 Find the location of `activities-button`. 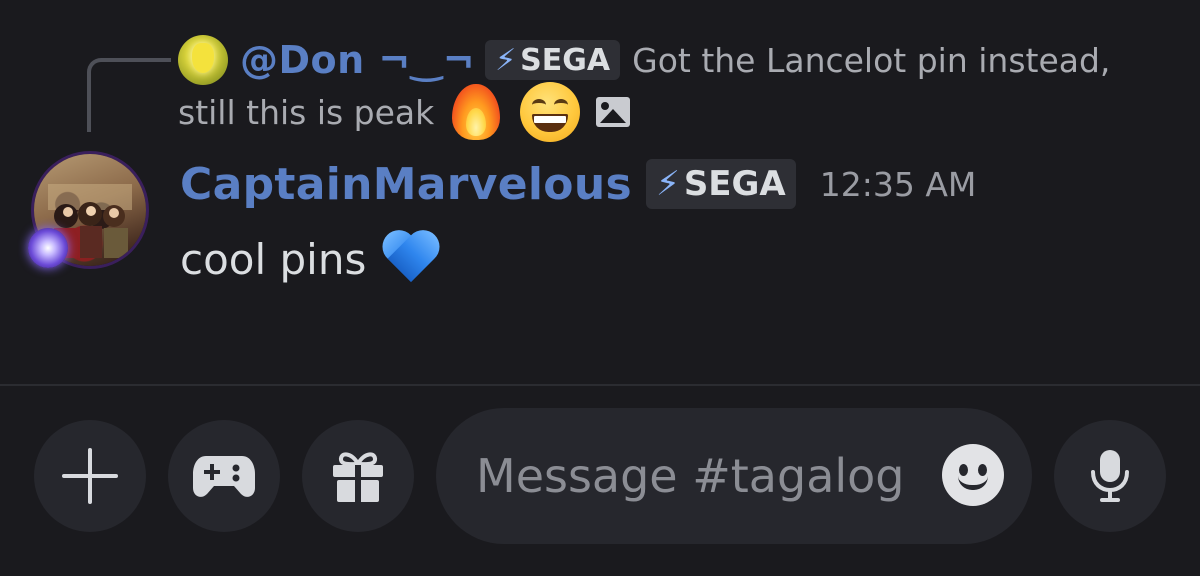

activities-button is located at coordinates (224, 476).